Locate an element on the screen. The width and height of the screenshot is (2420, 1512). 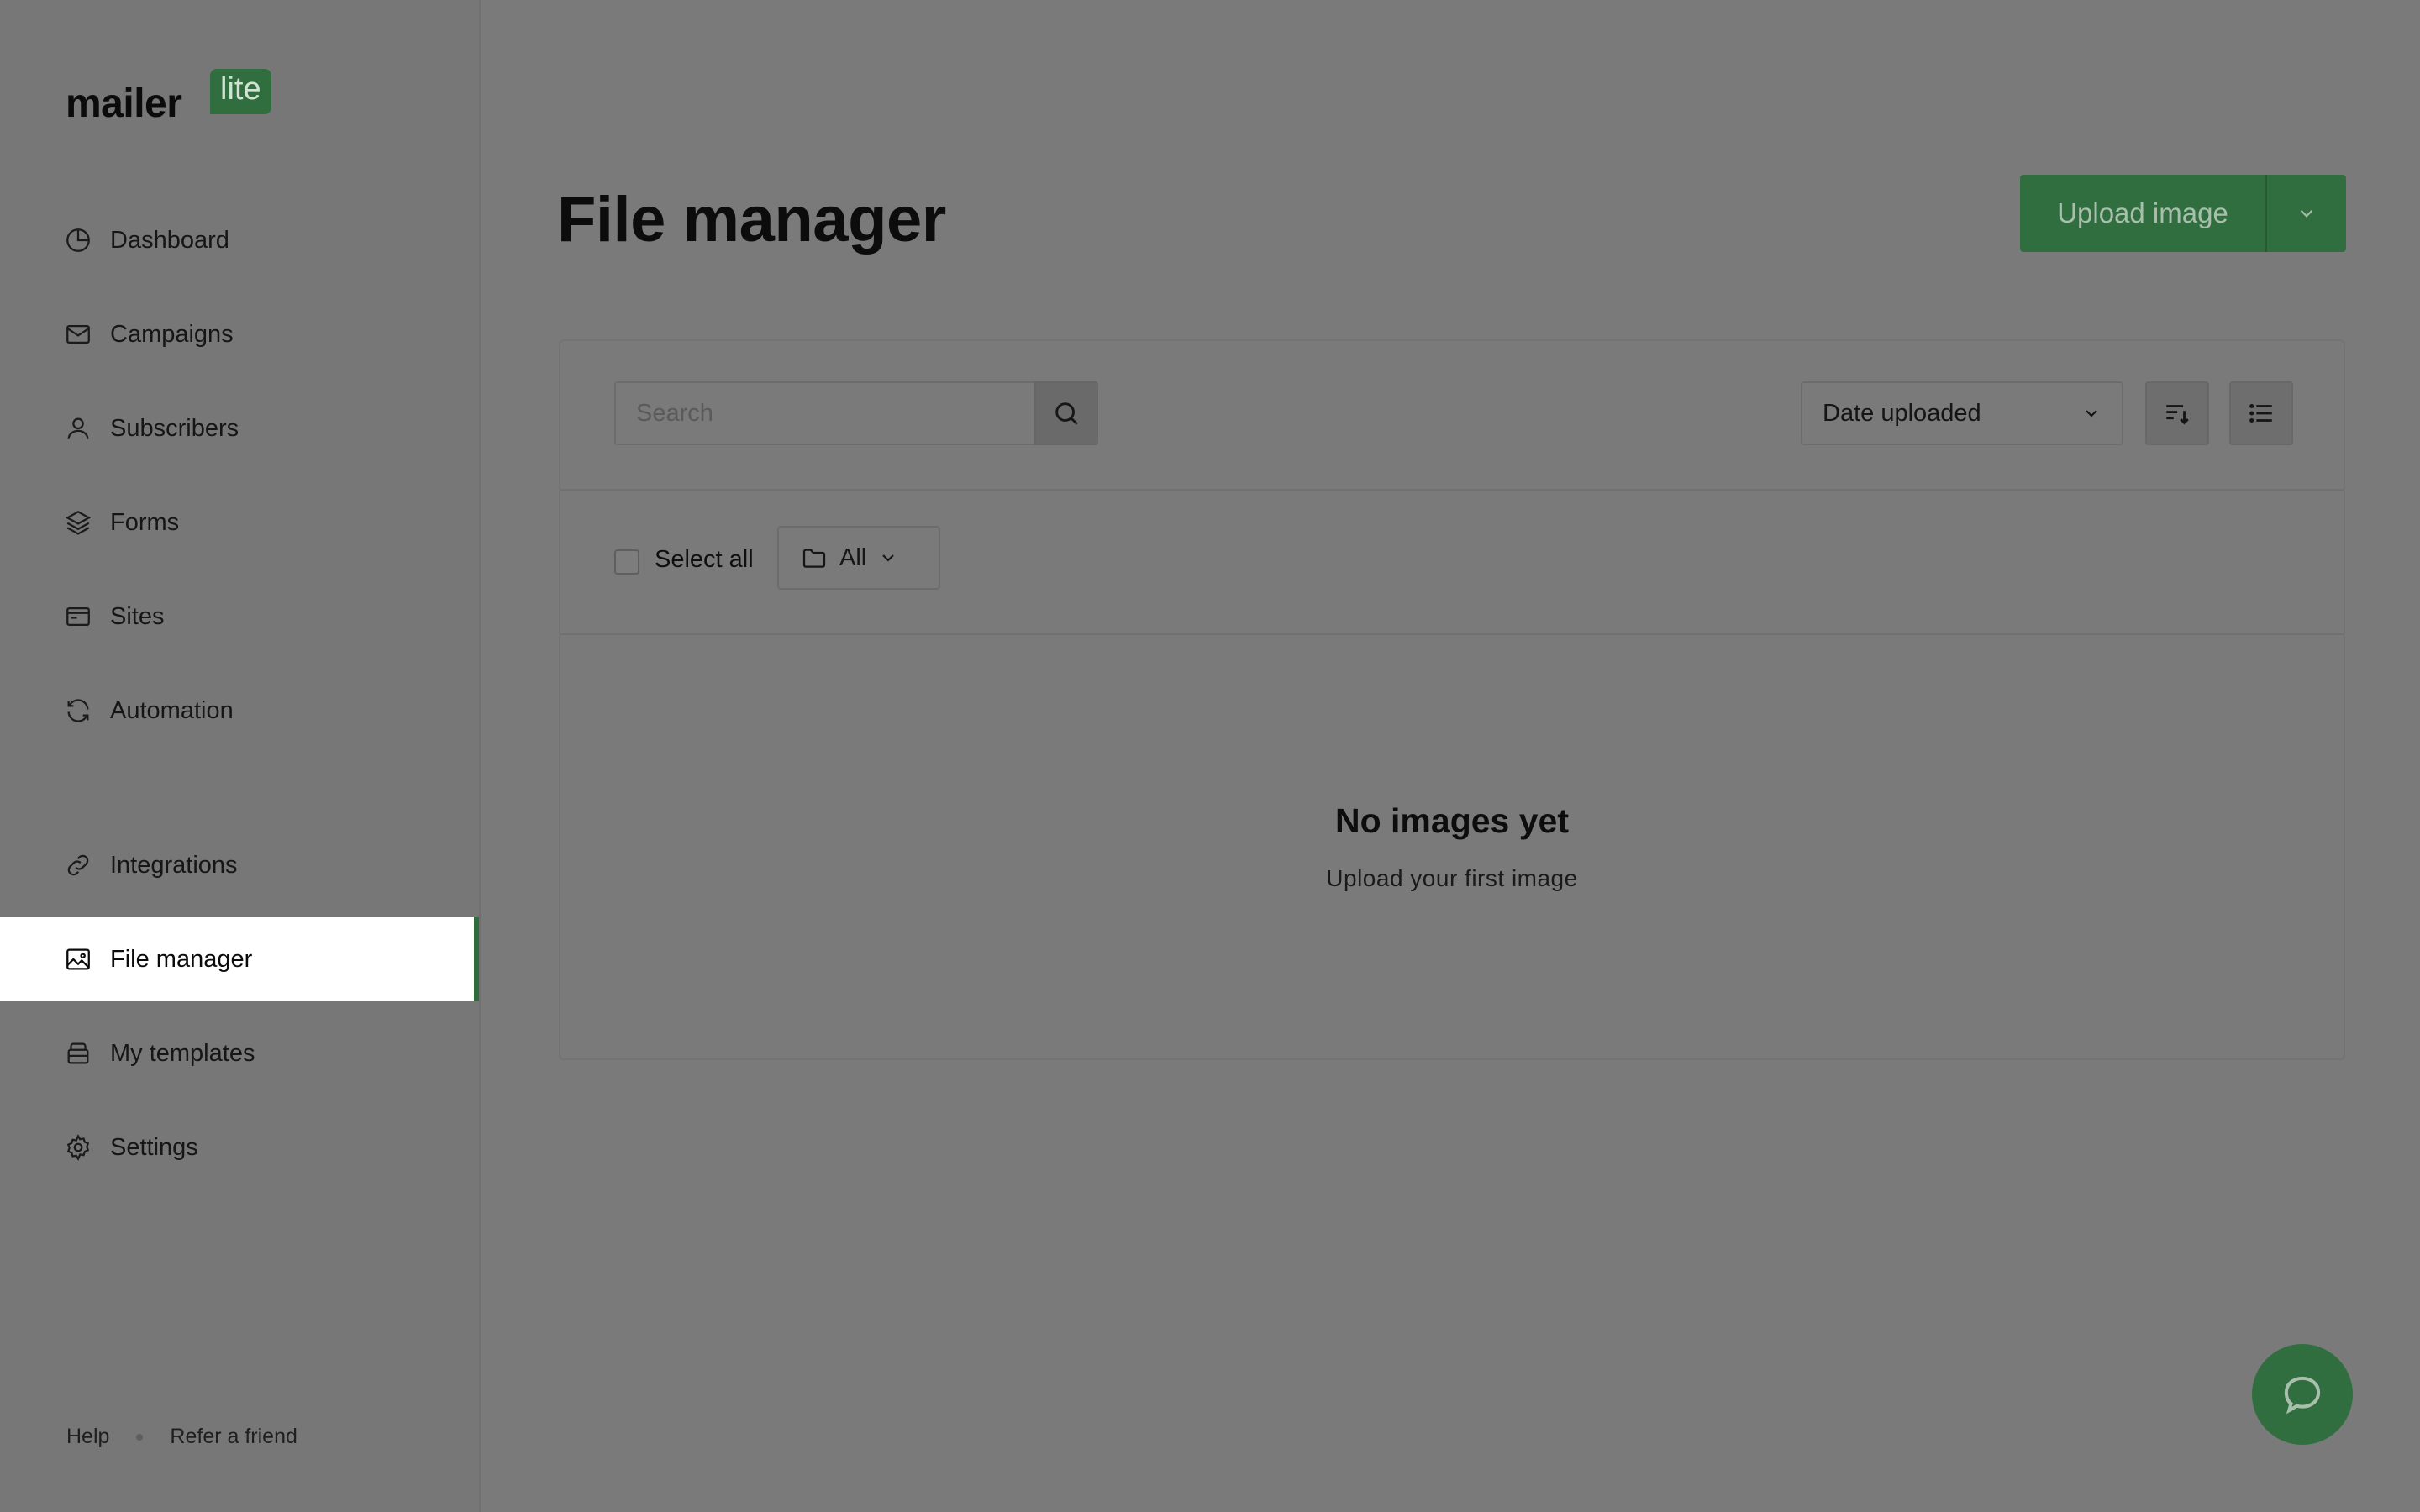
empty-state-title: No images yet is located at coordinates (1452, 820).